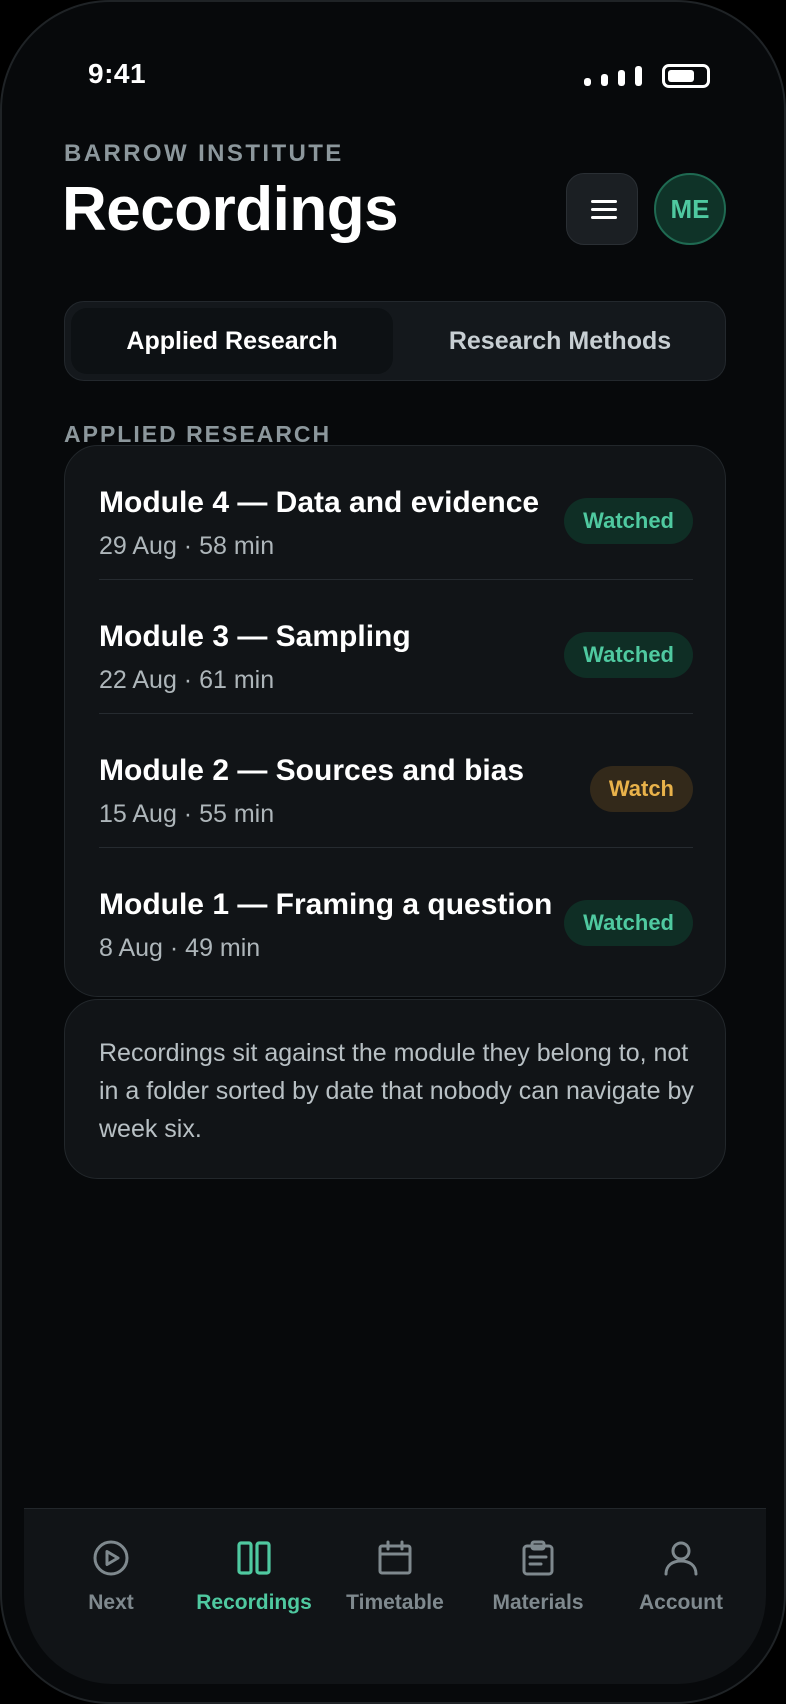 This screenshot has height=1704, width=786. What do you see at coordinates (254, 1558) in the screenshot?
I see `columns-icon` at bounding box center [254, 1558].